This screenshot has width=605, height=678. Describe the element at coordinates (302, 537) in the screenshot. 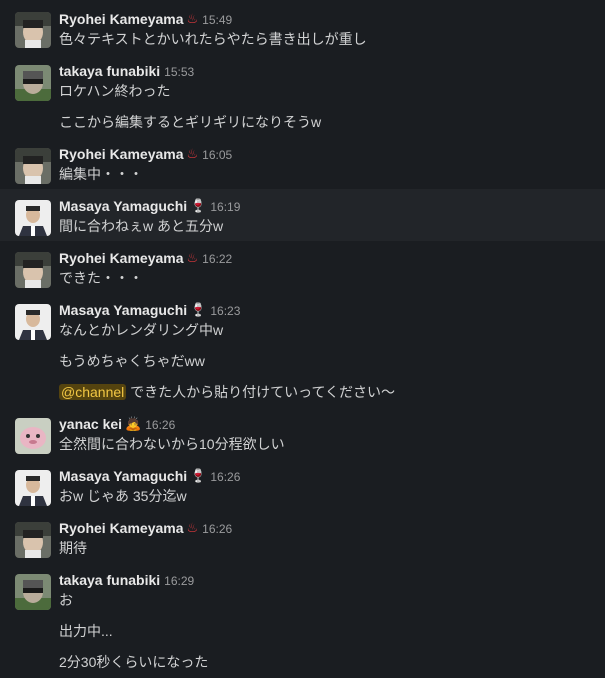

I see `message-group: Ryohei Kameyama ♨ 16:26 期待` at that location.